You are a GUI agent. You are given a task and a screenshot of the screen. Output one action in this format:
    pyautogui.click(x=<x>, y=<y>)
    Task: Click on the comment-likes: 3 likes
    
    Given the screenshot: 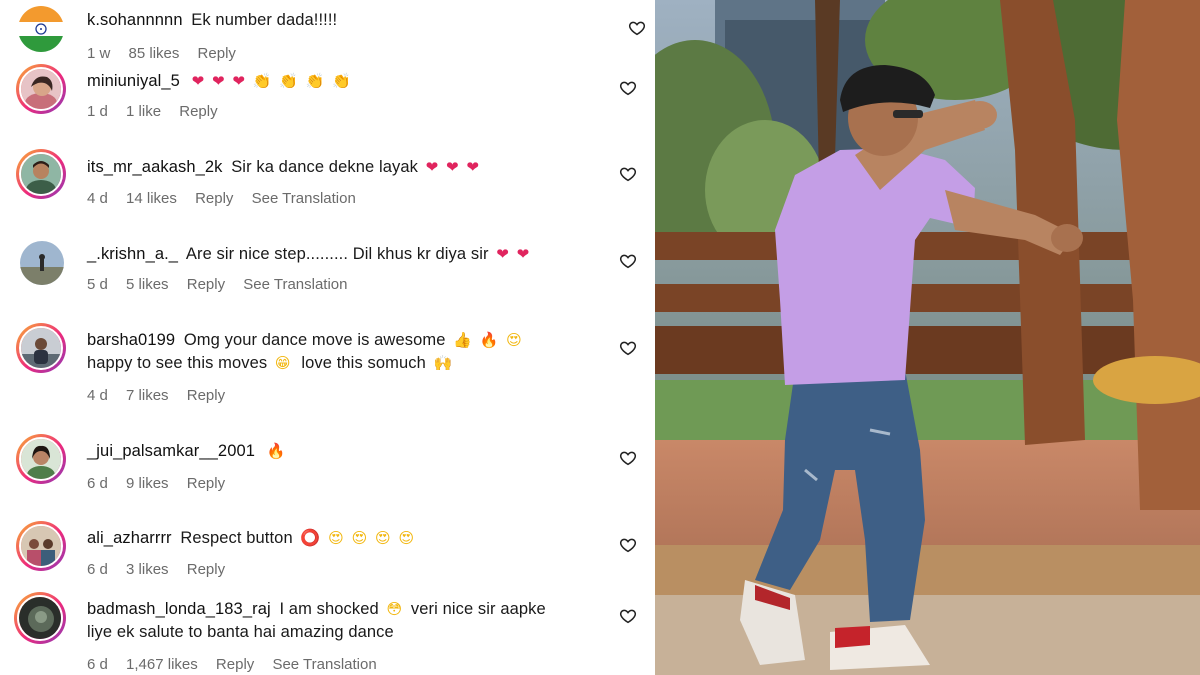 What is the action you would take?
    pyautogui.click(x=147, y=569)
    